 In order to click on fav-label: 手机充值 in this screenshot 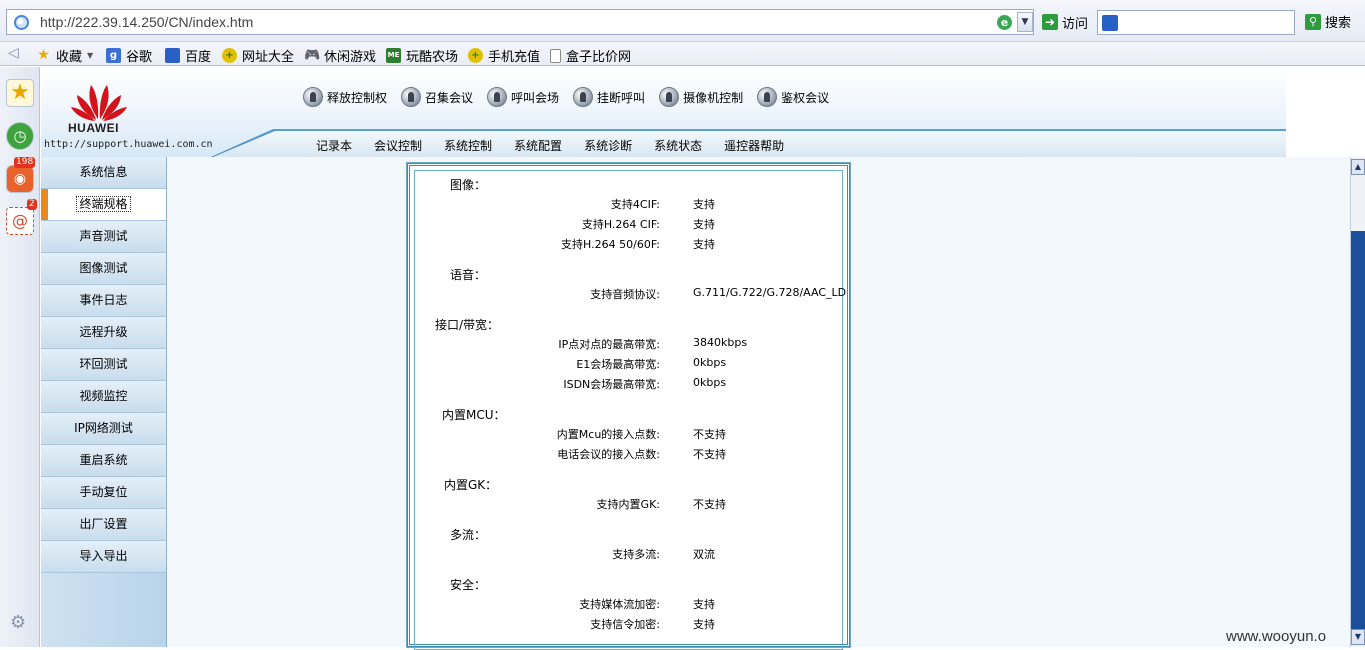, I will do `click(514, 57)`.